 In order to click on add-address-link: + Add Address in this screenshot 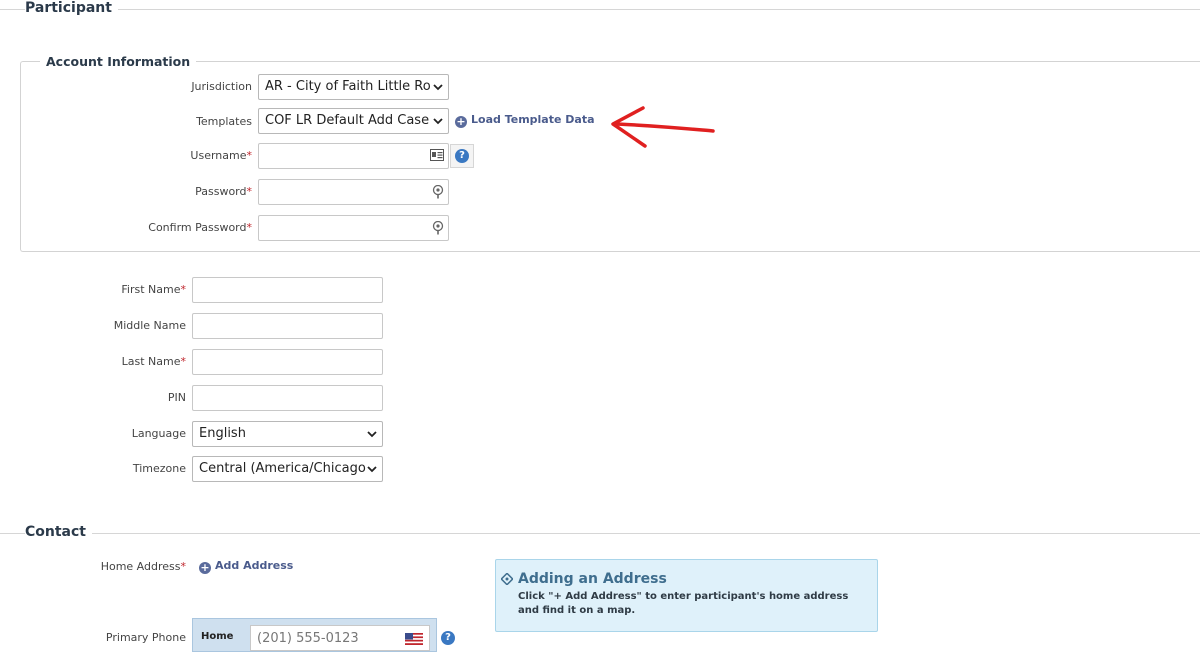, I will do `click(246, 566)`.